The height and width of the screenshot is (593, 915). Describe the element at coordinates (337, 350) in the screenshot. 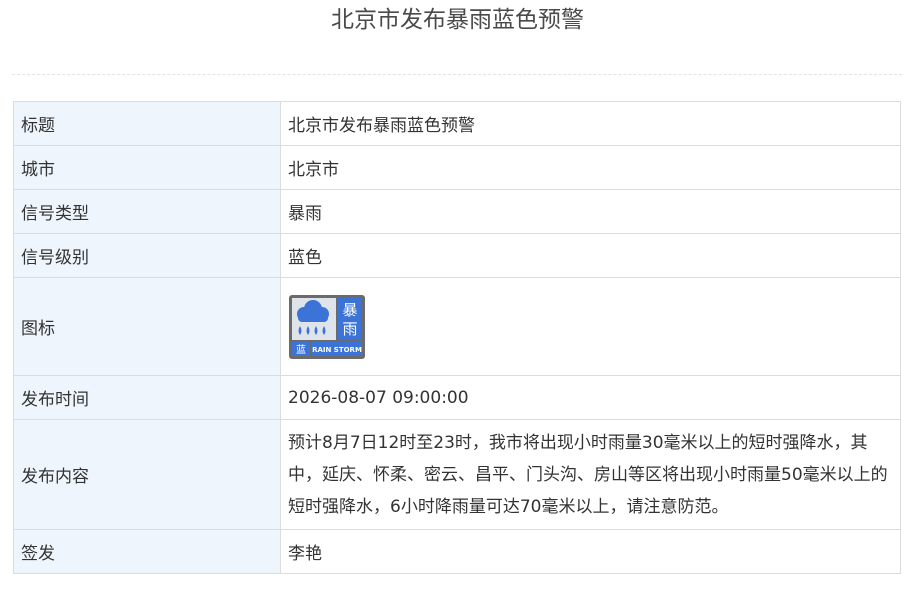

I see `badge-caption: RAIN STORM` at that location.